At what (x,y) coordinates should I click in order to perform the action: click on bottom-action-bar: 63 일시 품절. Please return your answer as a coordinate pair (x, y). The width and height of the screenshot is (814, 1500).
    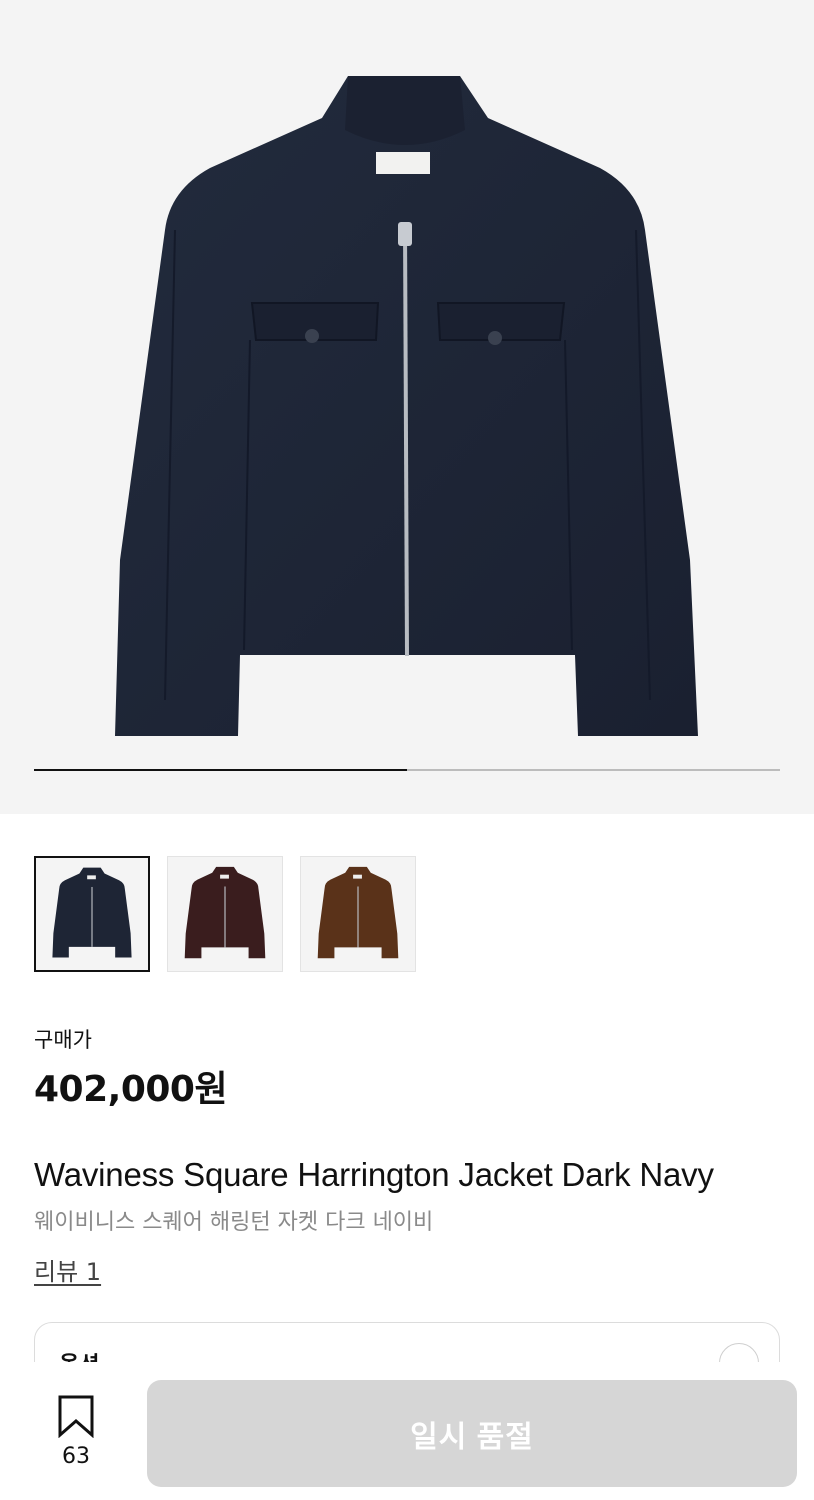
    Looking at the image, I should click on (407, 1431).